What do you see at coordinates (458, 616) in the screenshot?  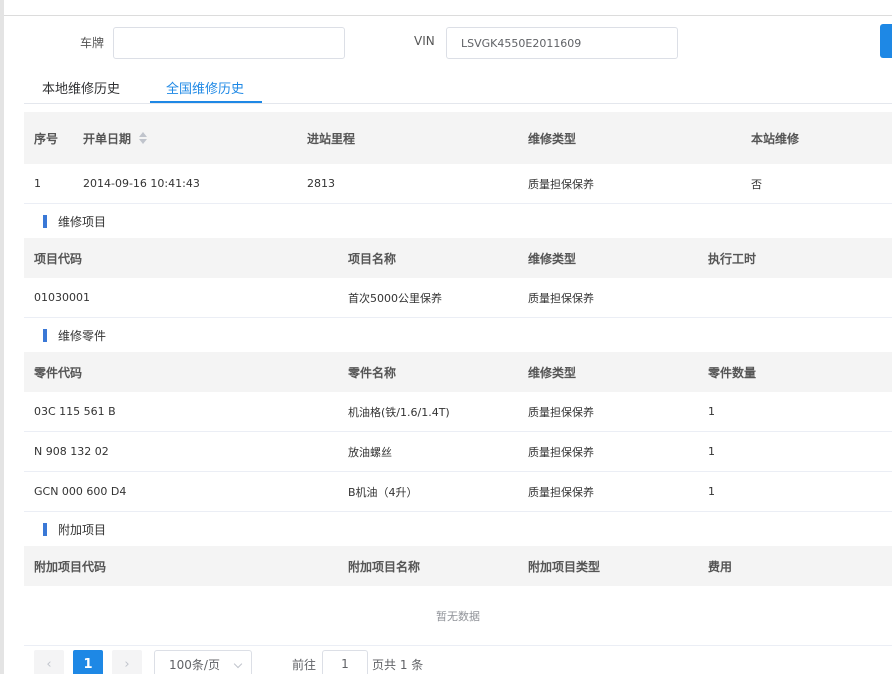 I see `empty-state: 暂无数据` at bounding box center [458, 616].